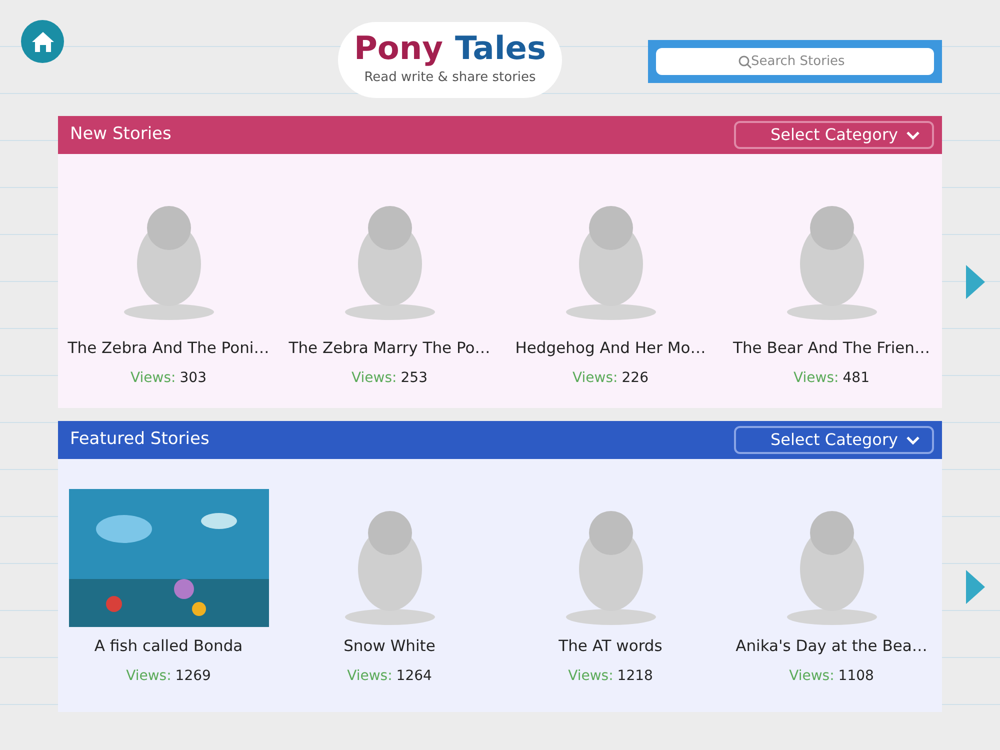 The image size is (1000, 750). I want to click on home-button, so click(42, 41).